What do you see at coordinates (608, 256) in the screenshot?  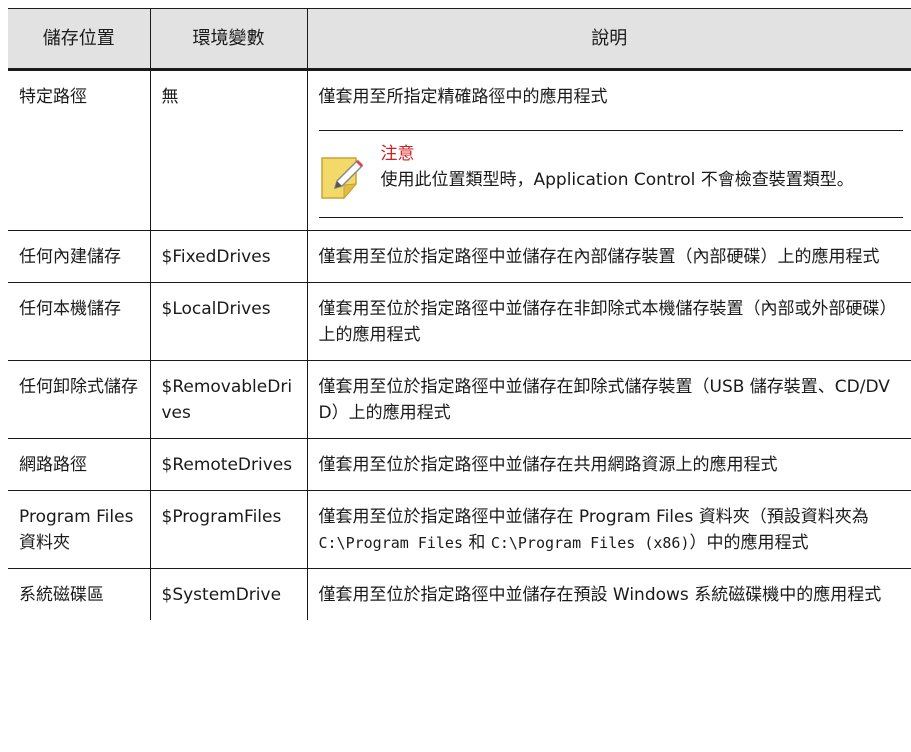 I see `description-cell: 僅套用至位於指定路徑中並儲存在內部儲存裝置（內部硬碟）上的應用程式` at bounding box center [608, 256].